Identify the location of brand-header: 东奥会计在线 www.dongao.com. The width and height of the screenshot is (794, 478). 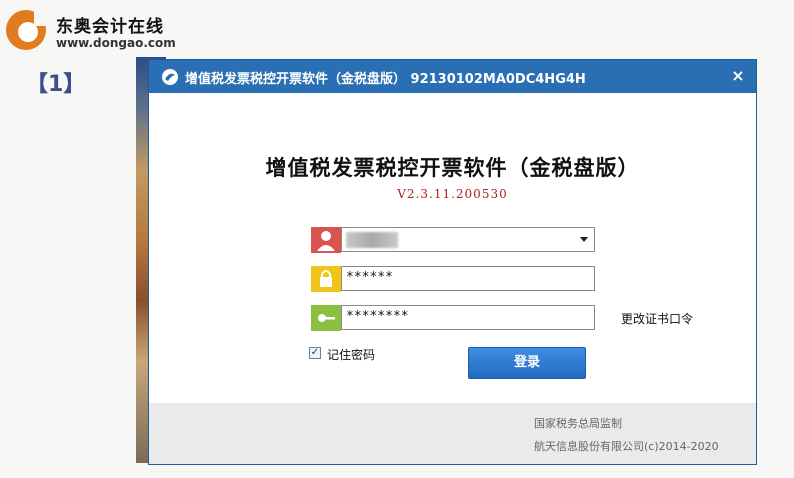
(90, 29).